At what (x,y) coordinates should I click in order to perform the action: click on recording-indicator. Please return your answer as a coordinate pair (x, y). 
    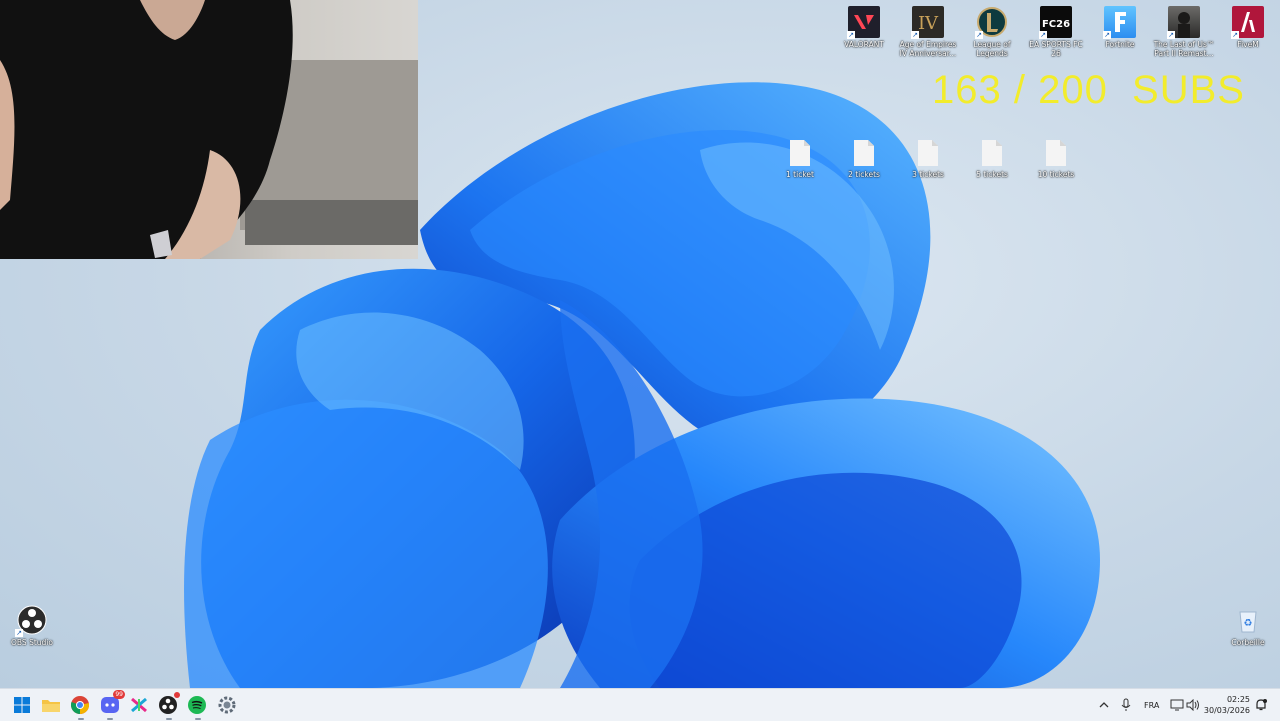
    Looking at the image, I should click on (177, 695).